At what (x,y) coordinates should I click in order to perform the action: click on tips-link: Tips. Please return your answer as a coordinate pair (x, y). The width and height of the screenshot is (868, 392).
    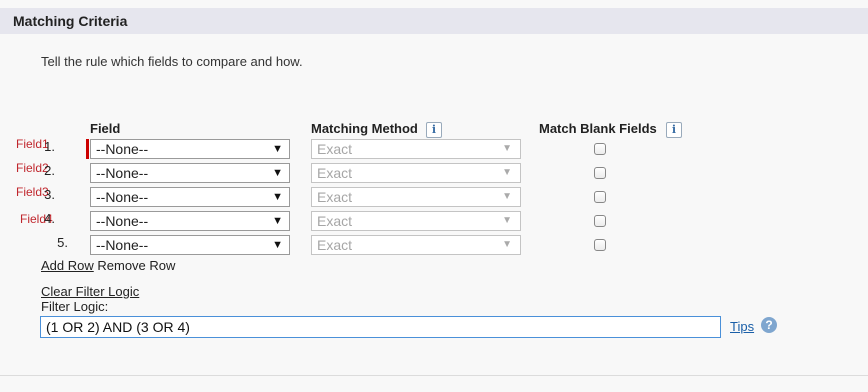
    Looking at the image, I should click on (742, 326).